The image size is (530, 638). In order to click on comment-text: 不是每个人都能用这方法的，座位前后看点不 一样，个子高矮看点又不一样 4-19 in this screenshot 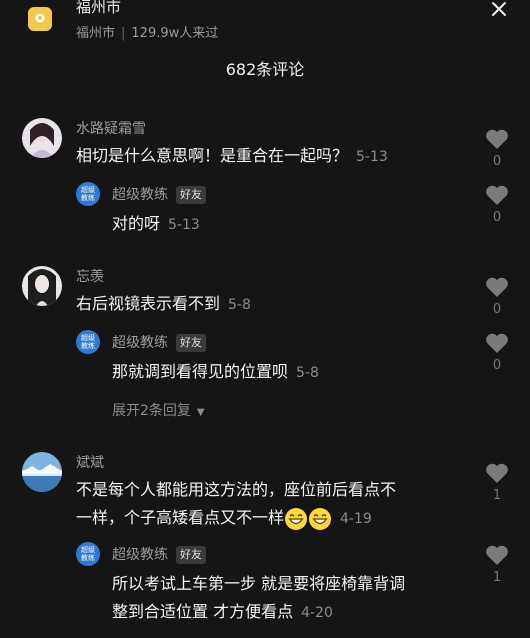, I will do `click(276, 504)`.